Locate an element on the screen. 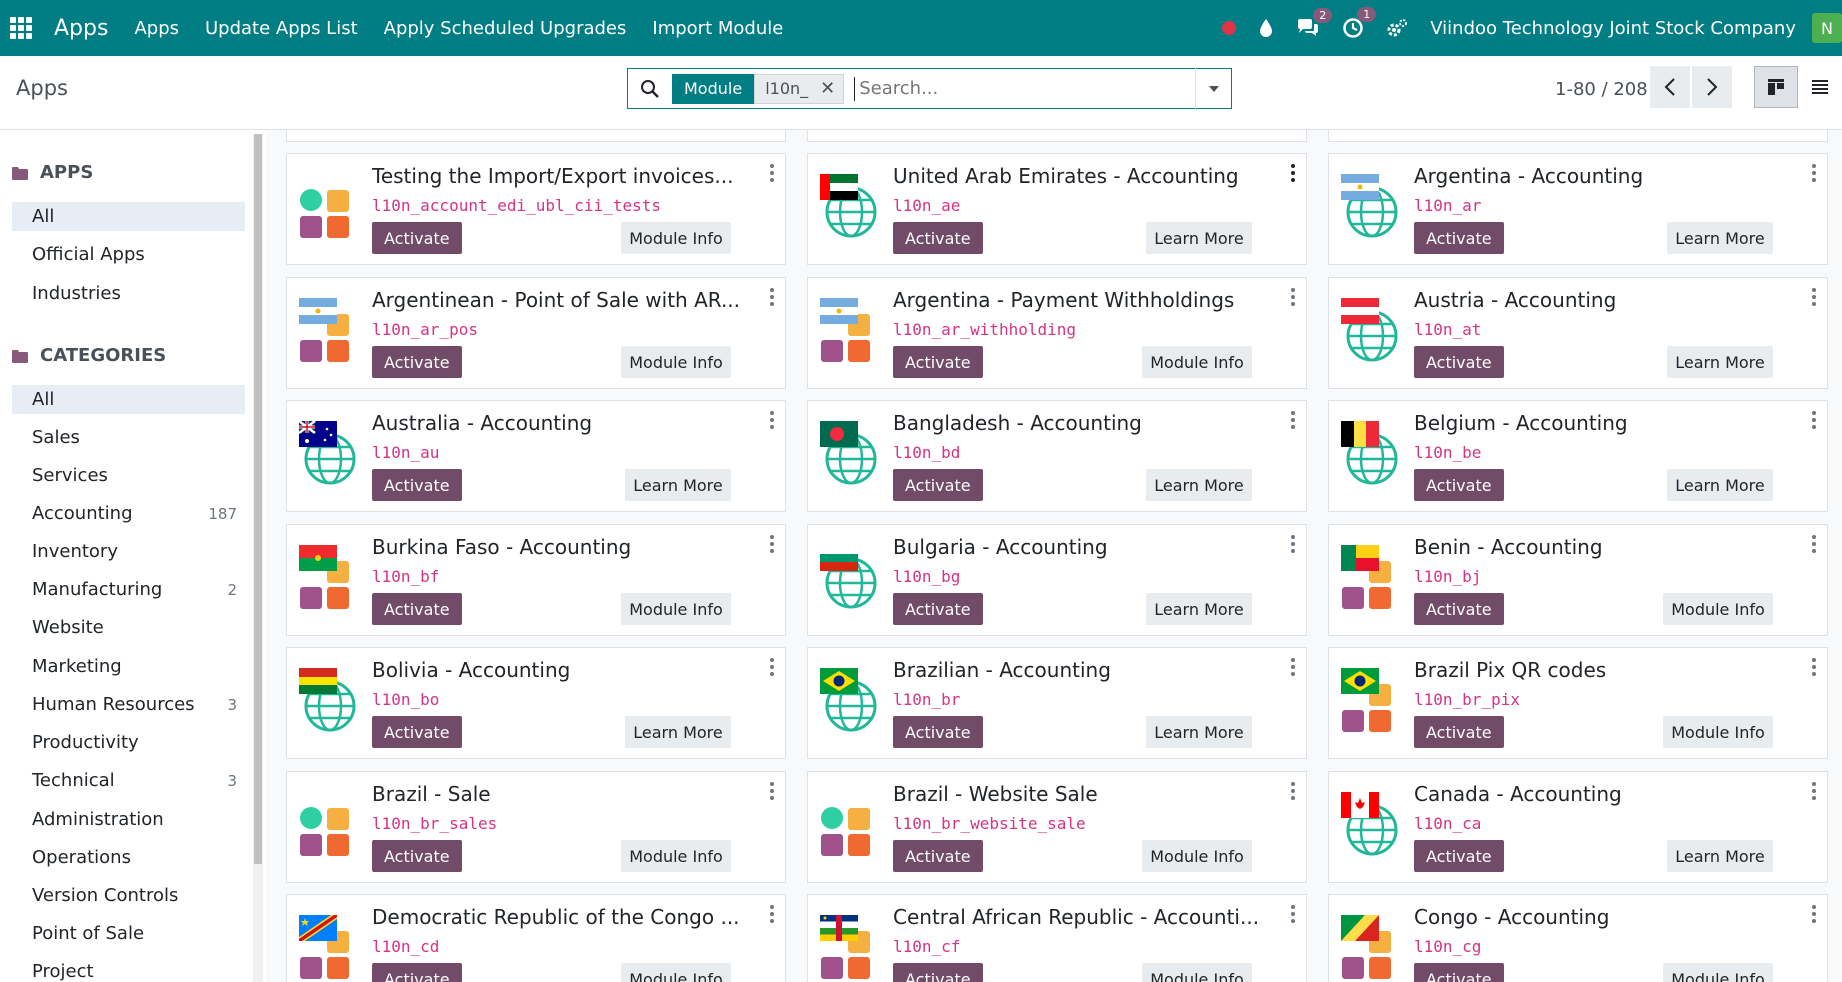  sidebar-scrollbar is located at coordinates (258, 558).